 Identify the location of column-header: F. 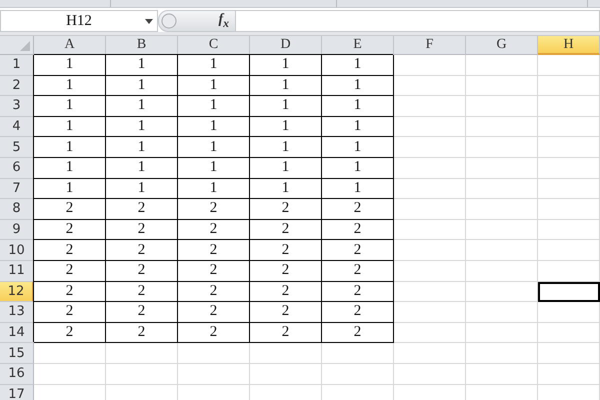
(430, 45).